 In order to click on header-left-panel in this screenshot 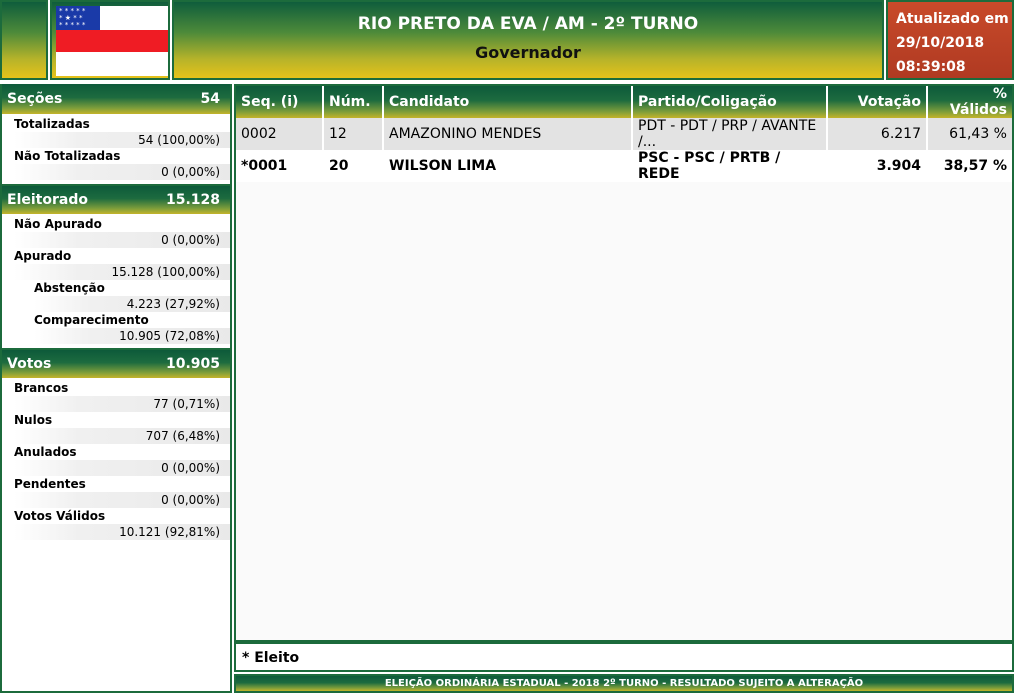, I will do `click(24, 40)`.